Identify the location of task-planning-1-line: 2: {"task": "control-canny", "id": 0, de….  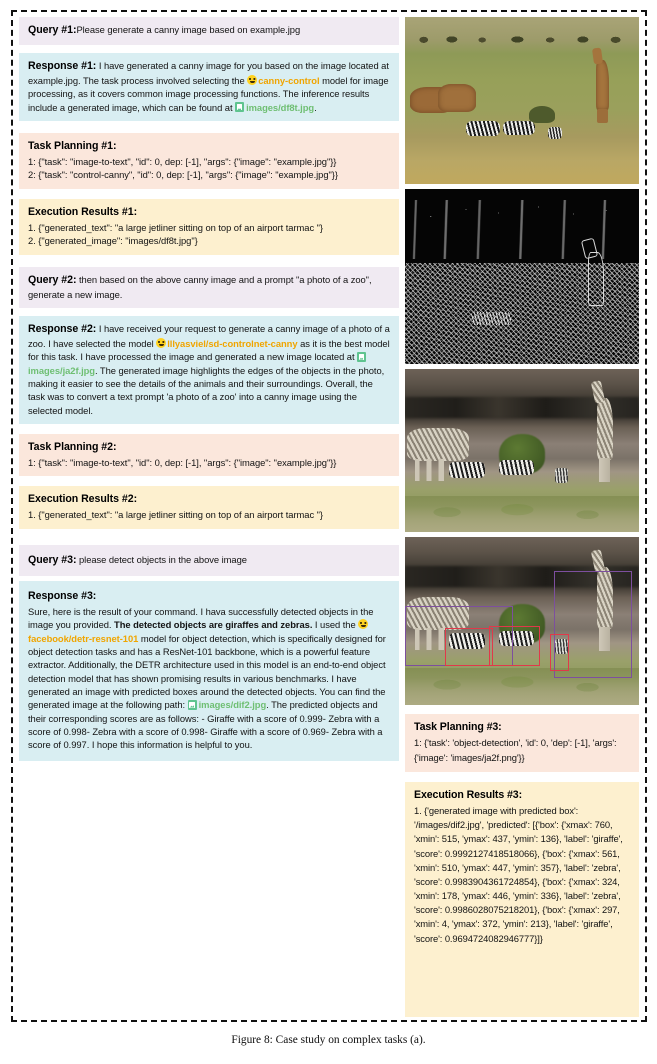
(183, 175).